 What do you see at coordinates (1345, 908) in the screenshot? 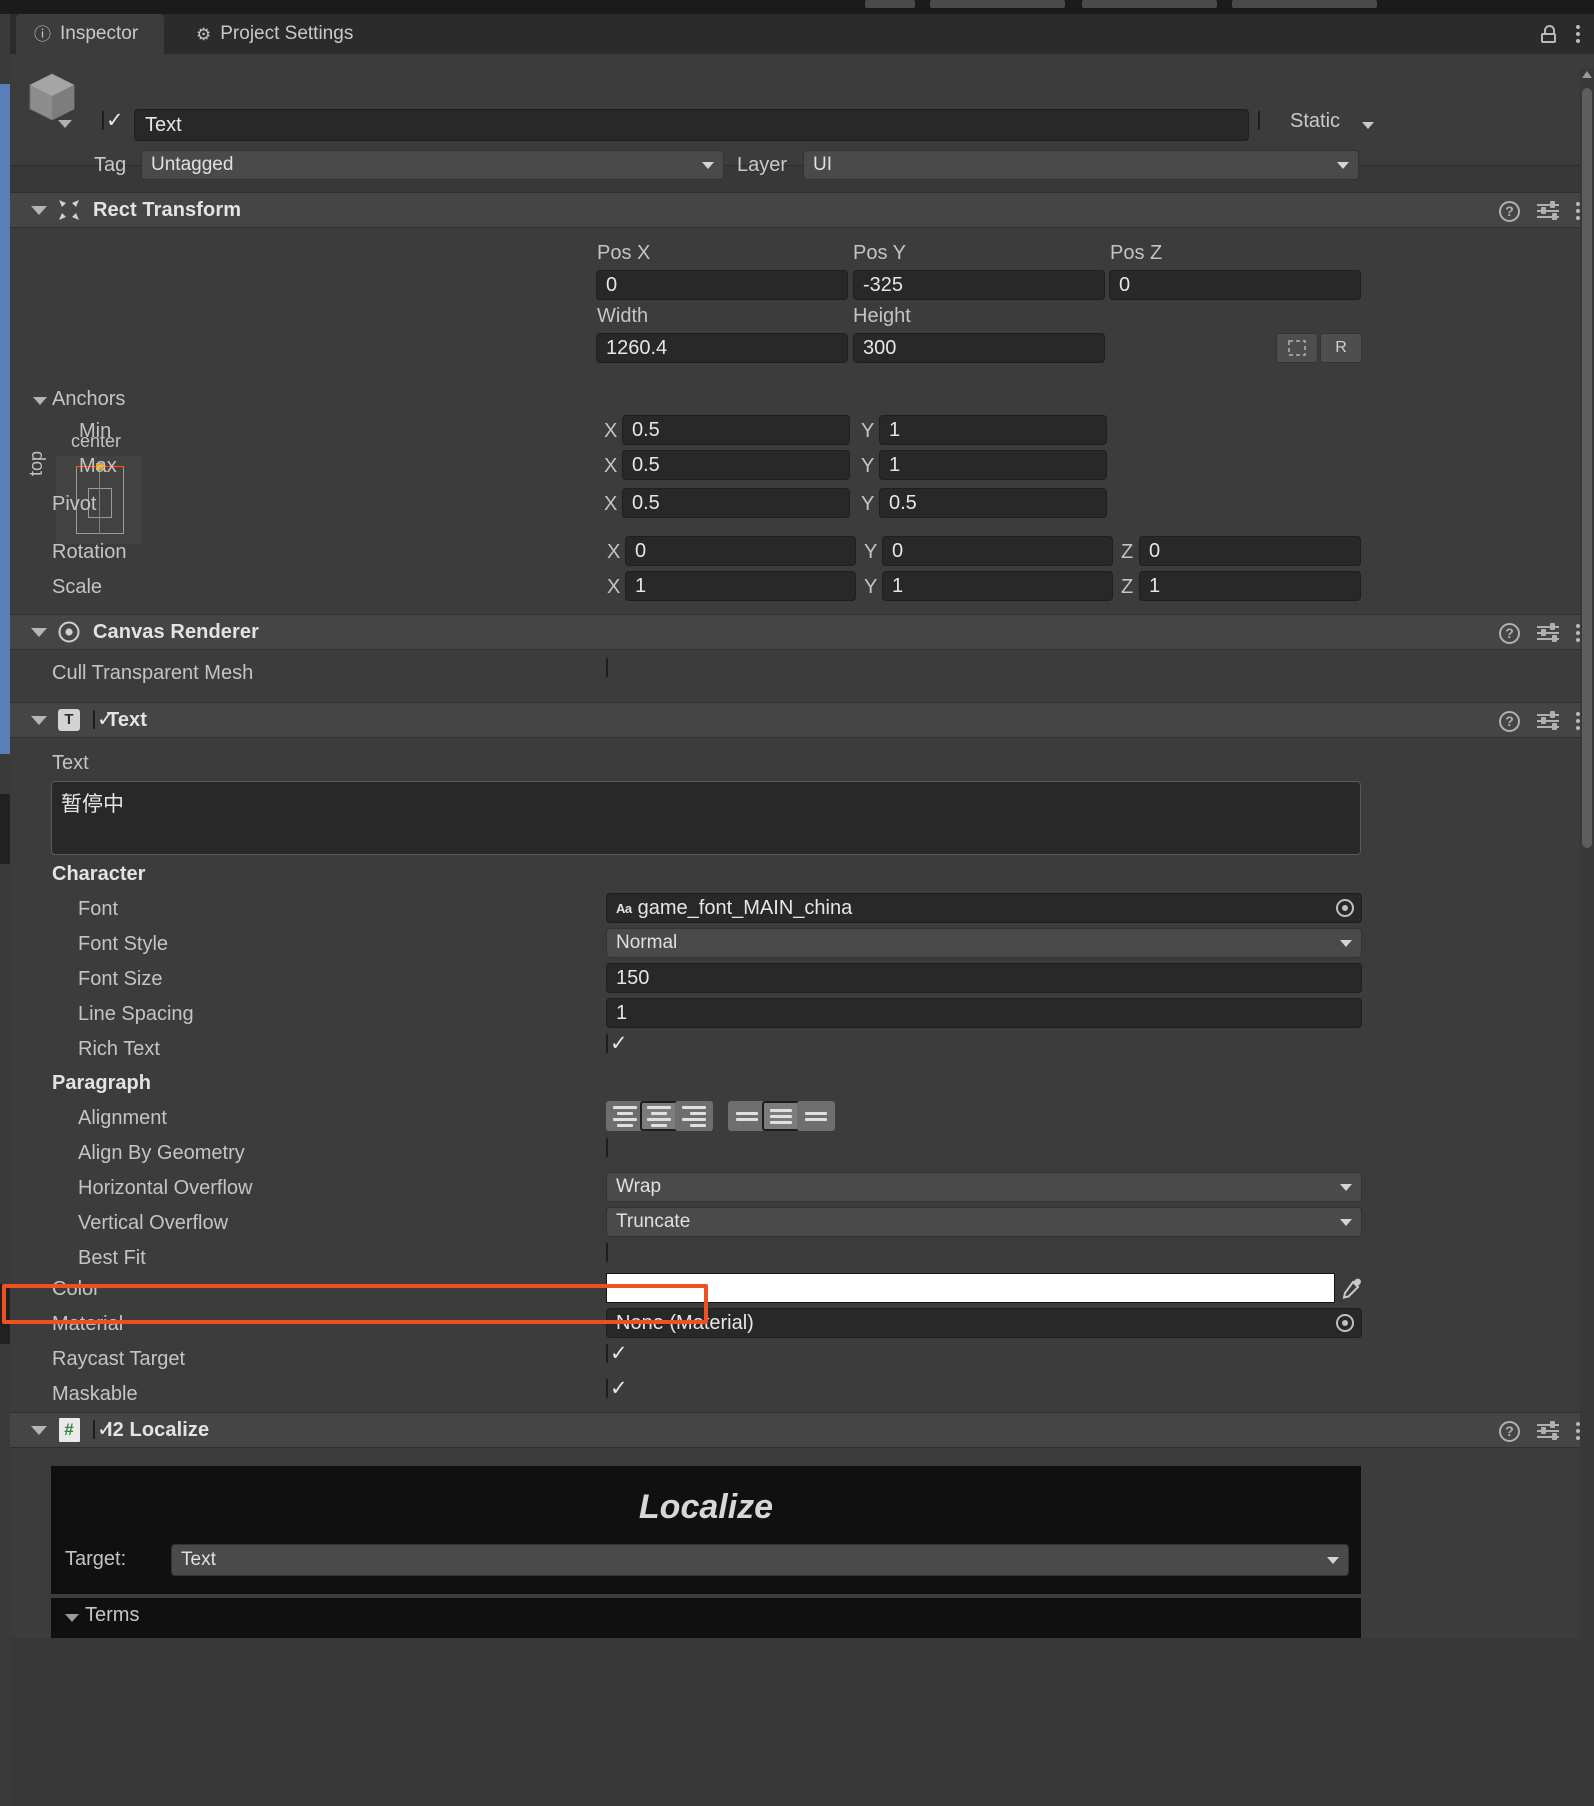
I see `font-object-picker-icon` at bounding box center [1345, 908].